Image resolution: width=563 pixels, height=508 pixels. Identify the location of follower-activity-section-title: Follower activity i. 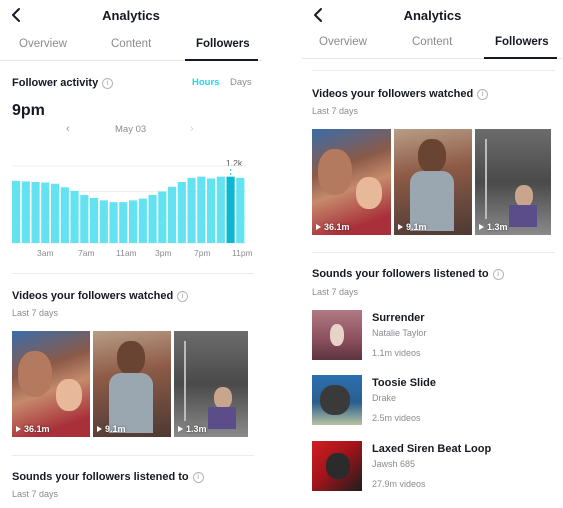
(63, 83).